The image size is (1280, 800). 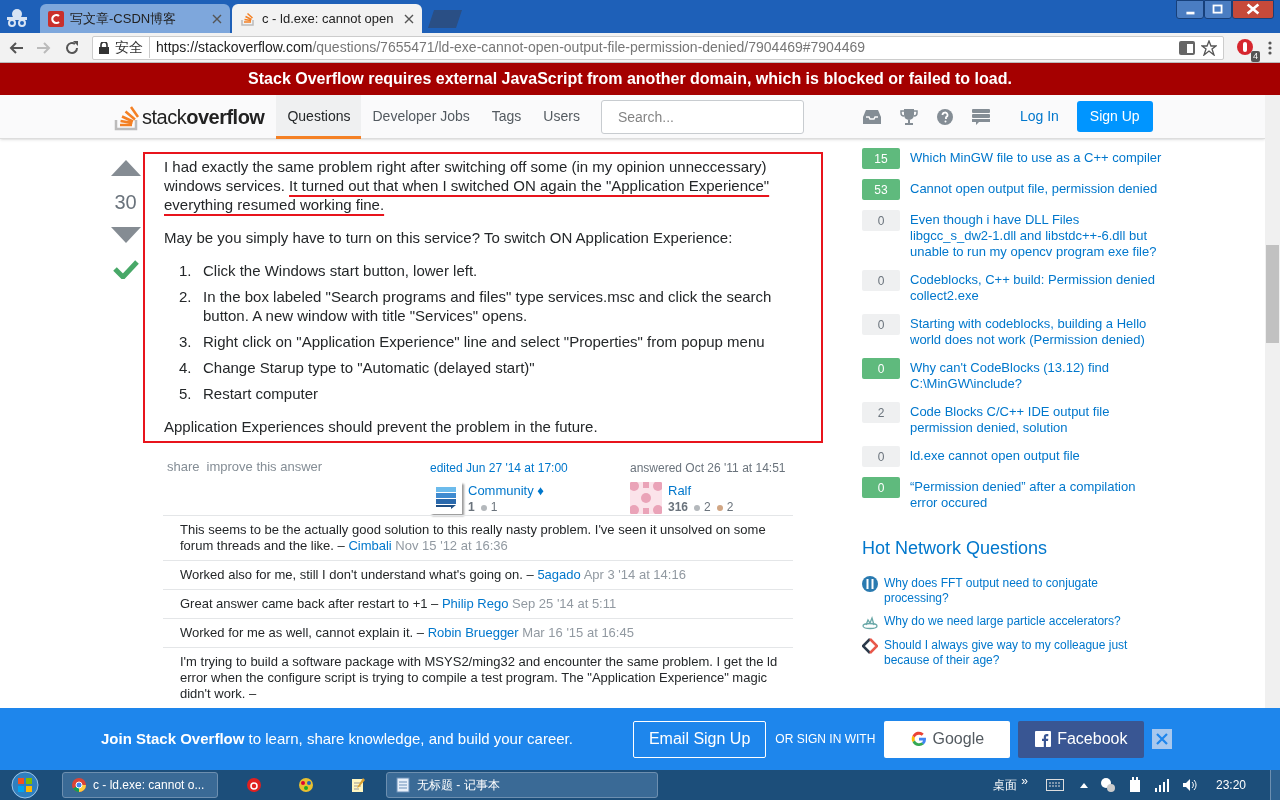 I want to click on trophy-icon, so click(x=908, y=116).